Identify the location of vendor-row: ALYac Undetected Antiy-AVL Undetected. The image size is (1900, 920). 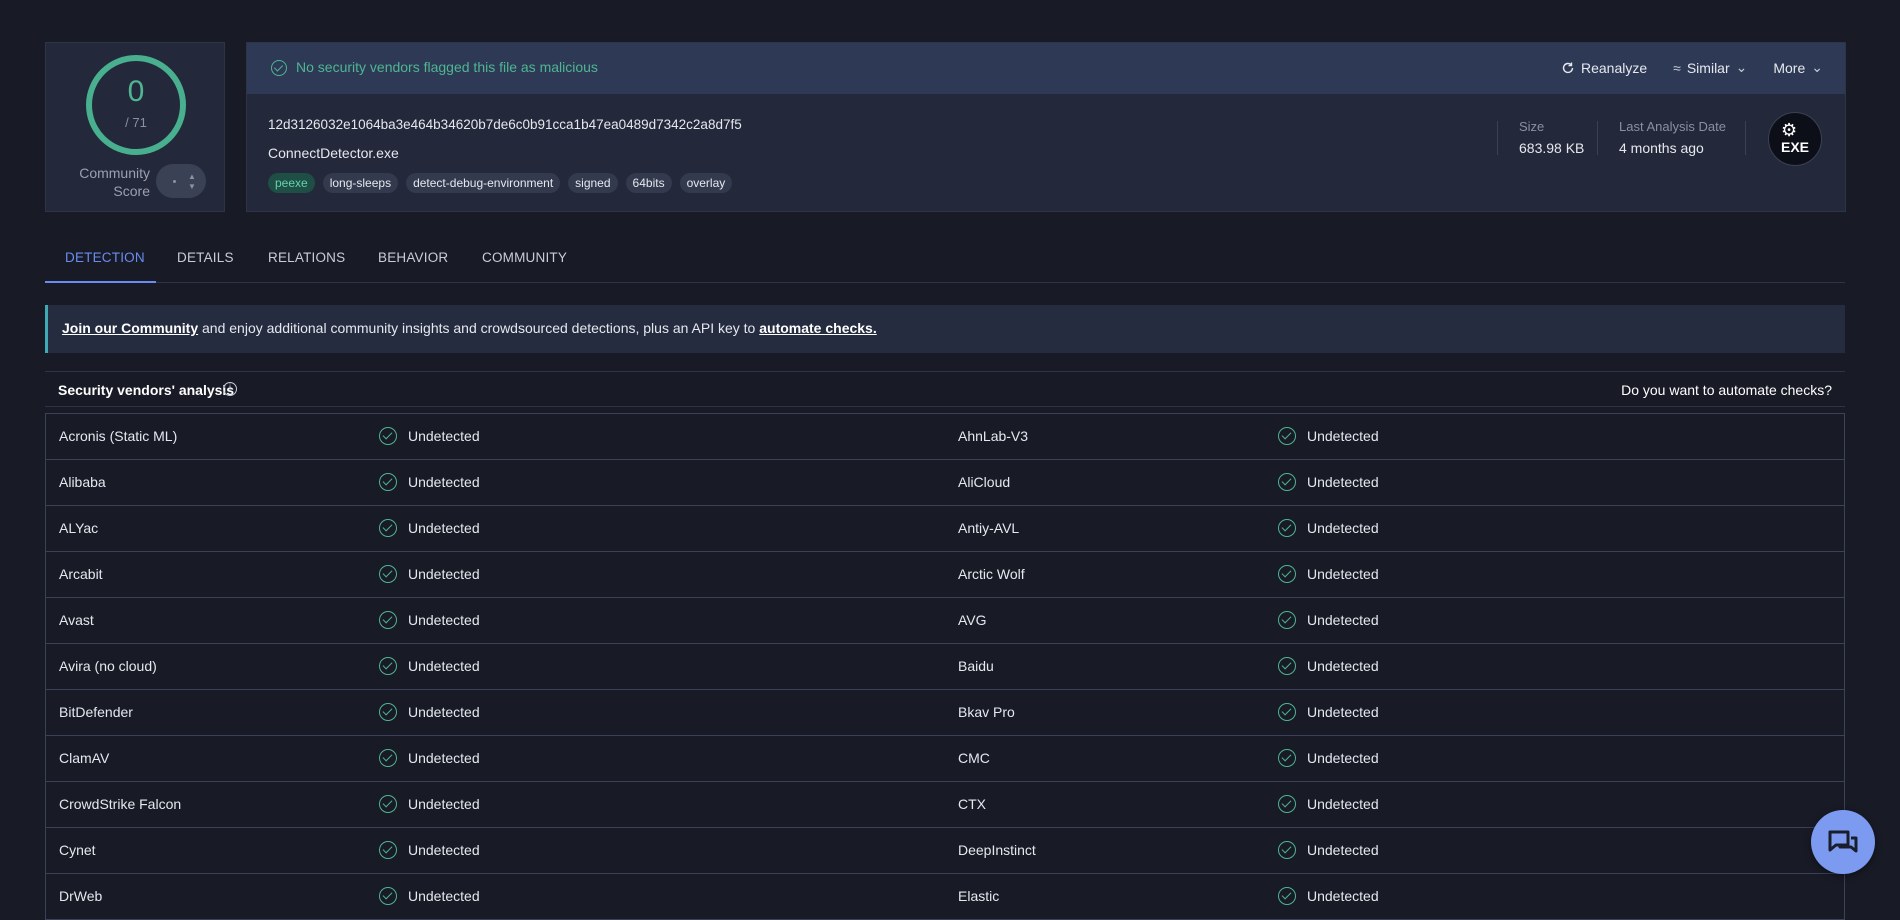
(945, 529).